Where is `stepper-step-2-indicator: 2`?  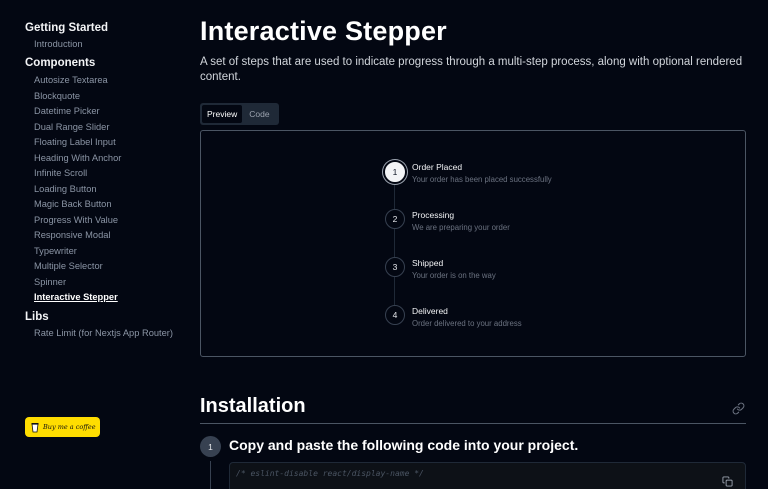
stepper-step-2-indicator: 2 is located at coordinates (395, 219).